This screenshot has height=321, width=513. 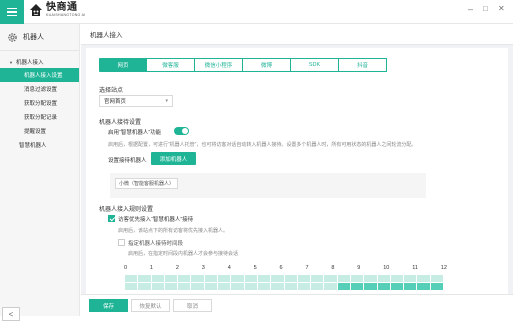 I want to click on sidebar-item-assign-settings: 获取分配设置, so click(x=39, y=103).